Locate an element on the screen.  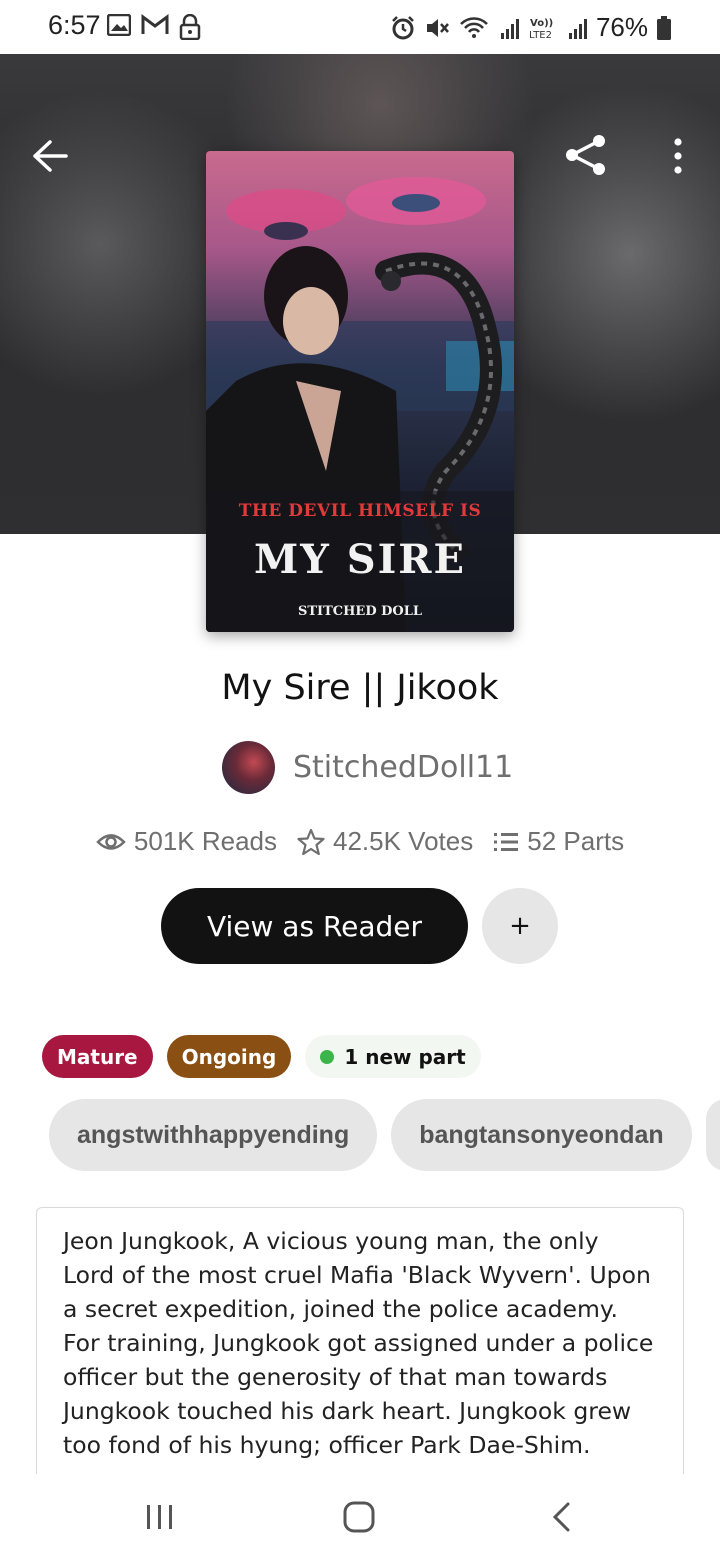
system-nav-bar is located at coordinates (360, 1517).